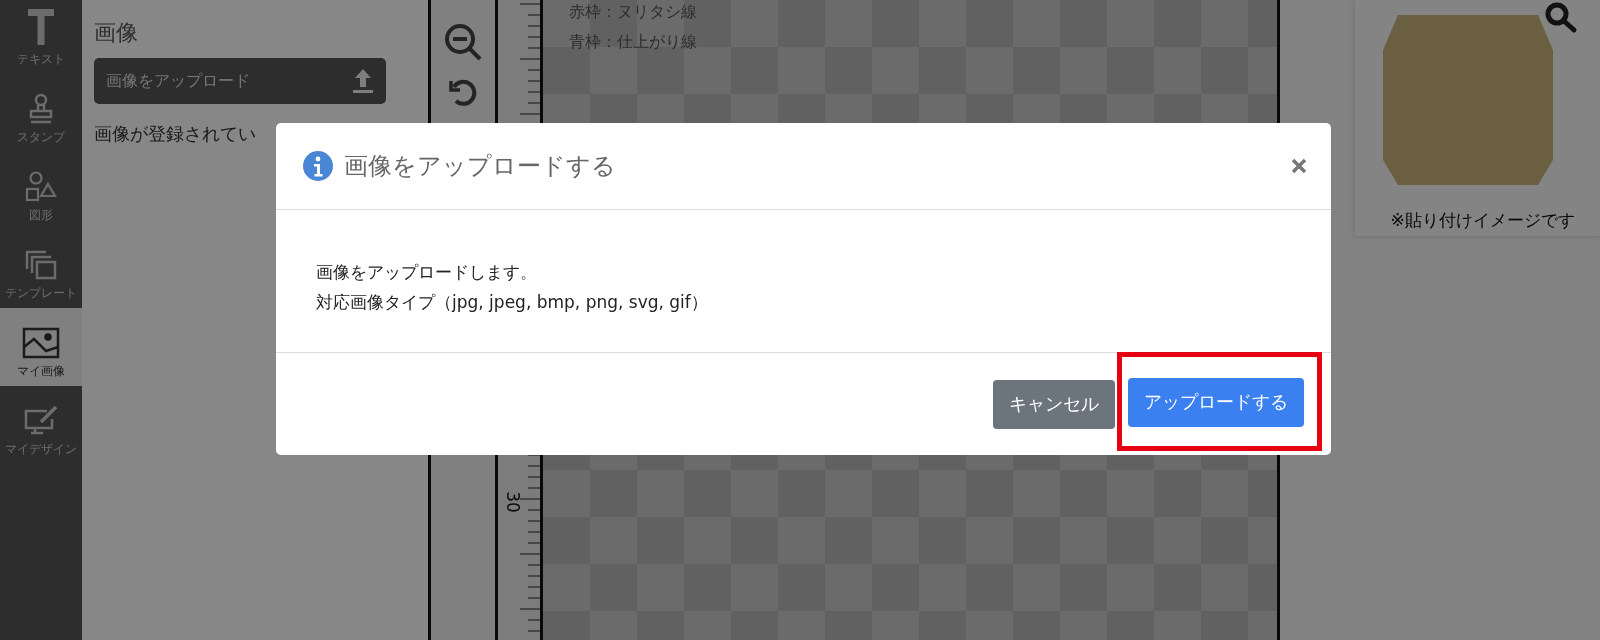 The width and height of the screenshot is (1600, 640). What do you see at coordinates (1561, 18) in the screenshot?
I see `search-icon` at bounding box center [1561, 18].